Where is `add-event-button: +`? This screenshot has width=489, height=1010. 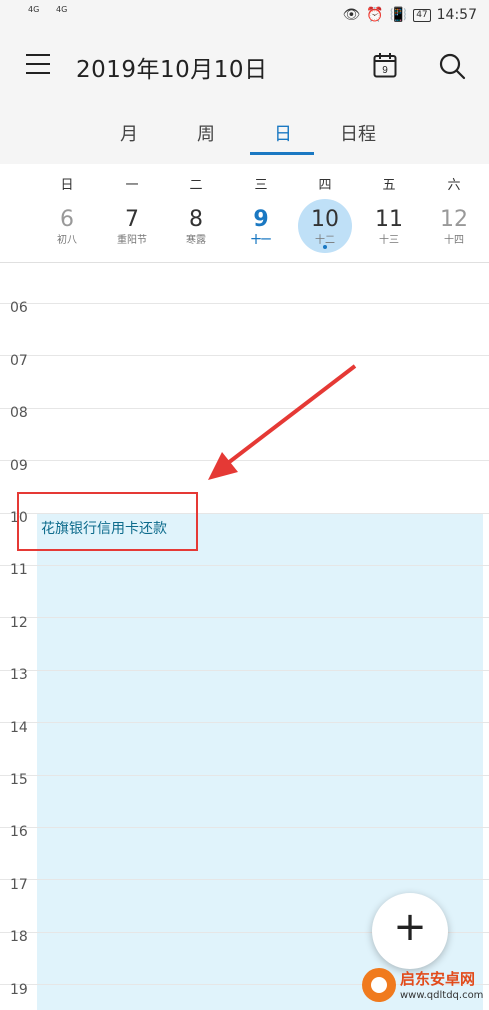
add-event-button: + is located at coordinates (410, 931).